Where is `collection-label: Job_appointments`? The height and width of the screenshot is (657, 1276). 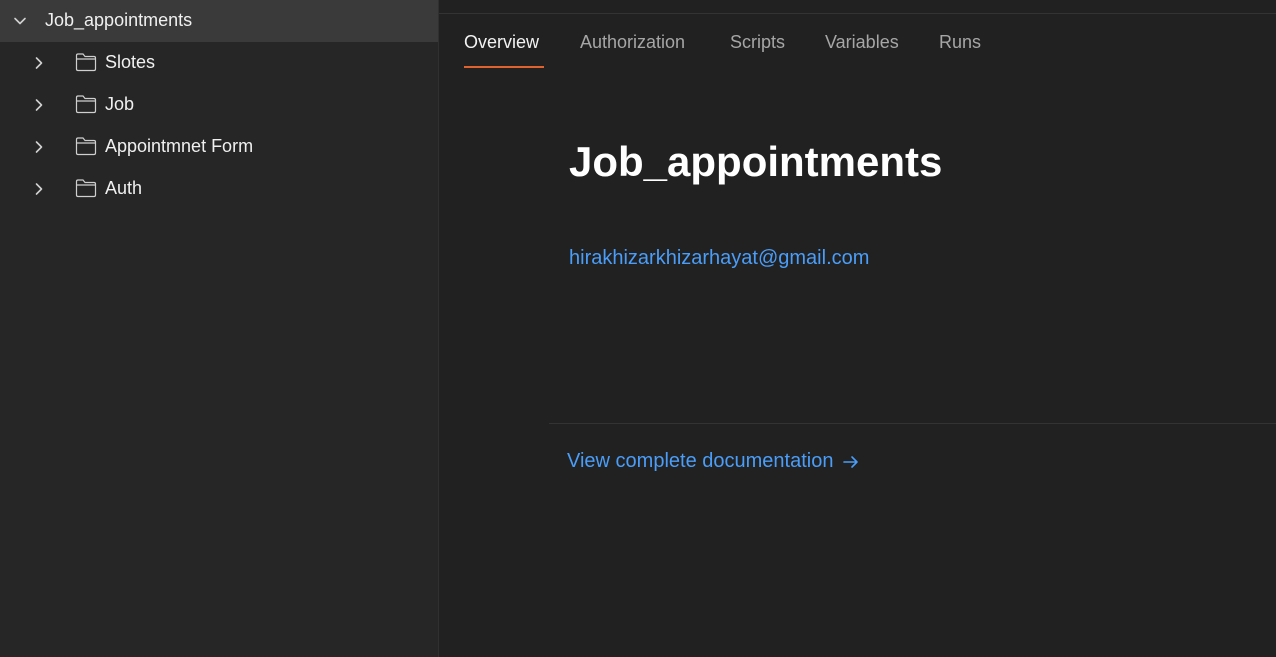 collection-label: Job_appointments is located at coordinates (119, 20).